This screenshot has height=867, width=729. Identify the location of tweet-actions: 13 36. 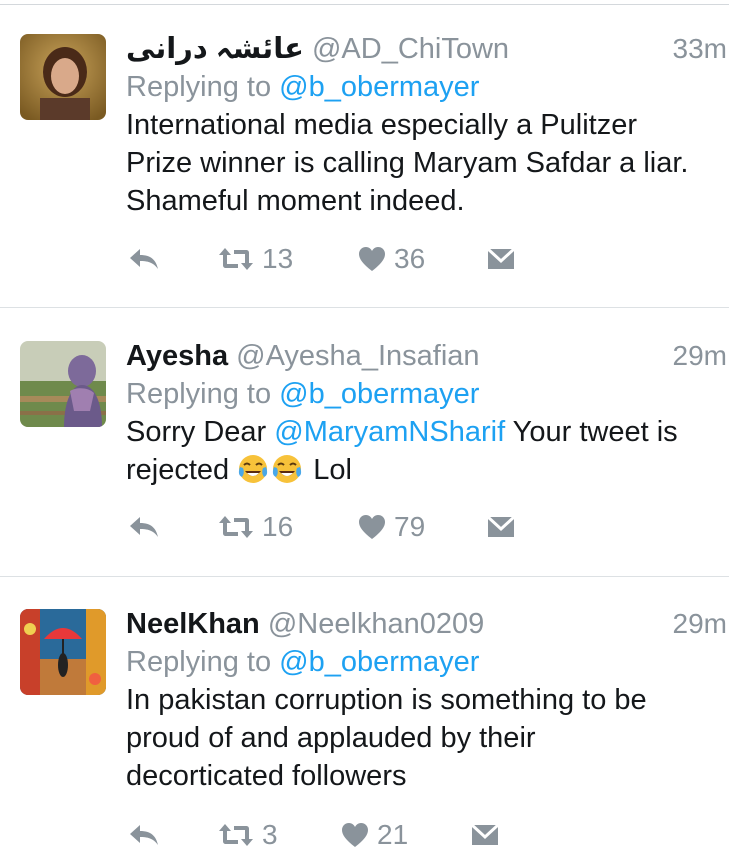
(336, 259).